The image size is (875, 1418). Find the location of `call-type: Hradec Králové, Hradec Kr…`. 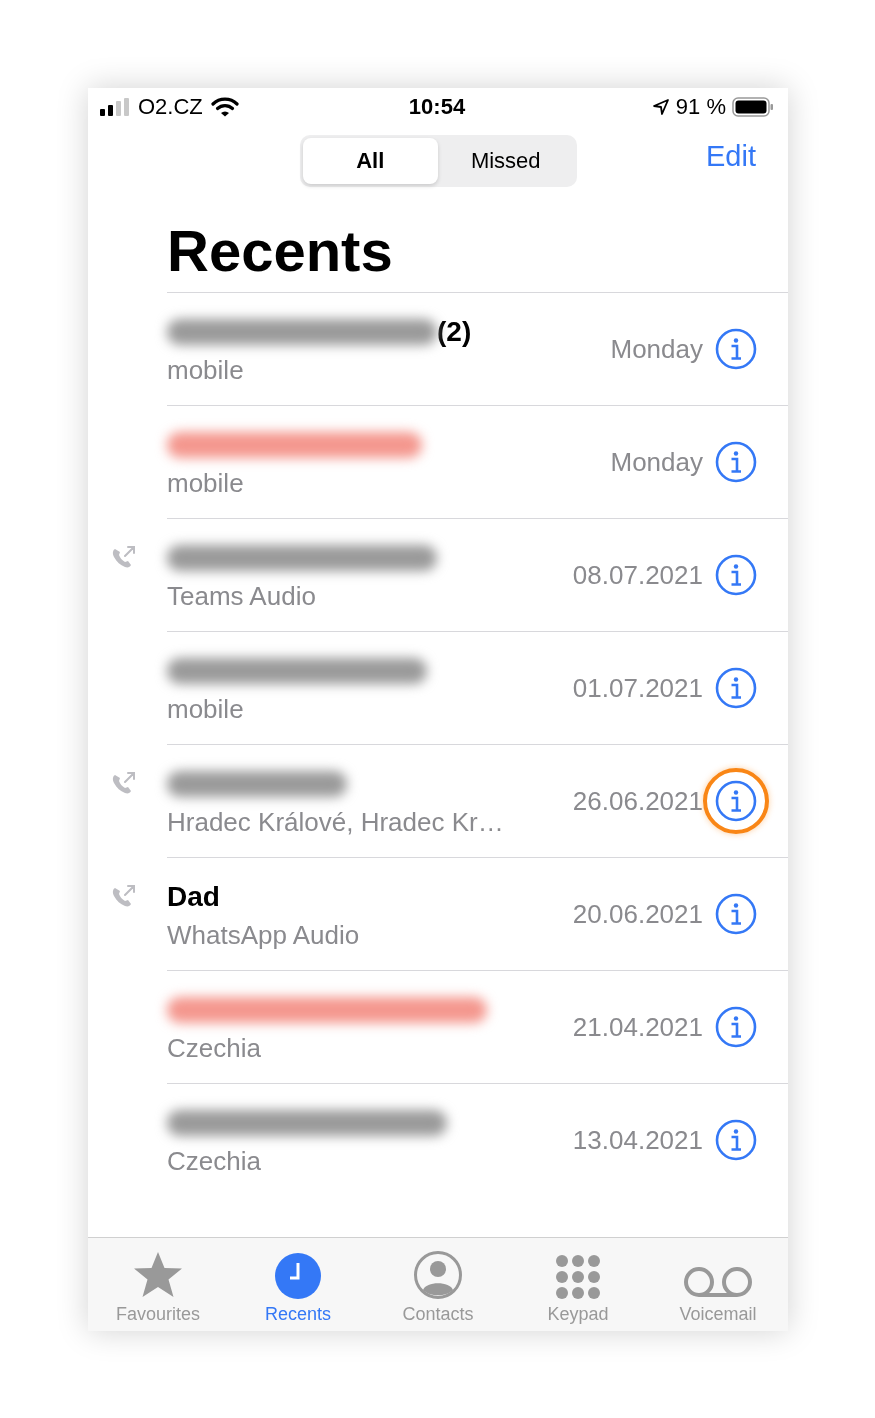

call-type: Hradec Králové, Hradec Kr… is located at coordinates (336, 822).